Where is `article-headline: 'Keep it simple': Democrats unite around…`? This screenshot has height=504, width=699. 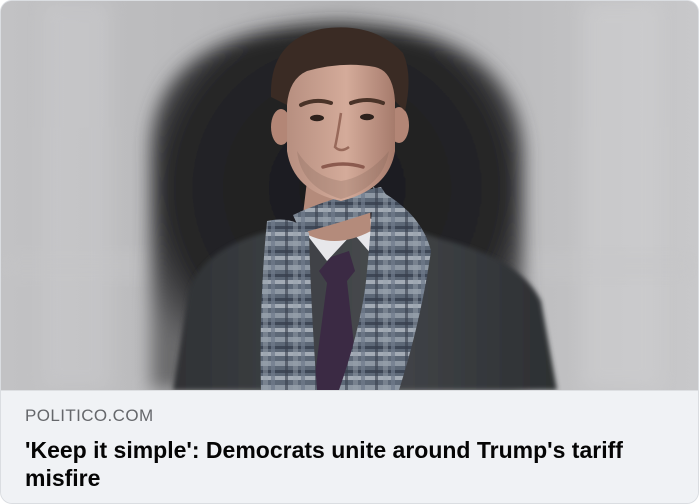
article-headline: 'Keep it simple': Democrats unite around… is located at coordinates (350, 464).